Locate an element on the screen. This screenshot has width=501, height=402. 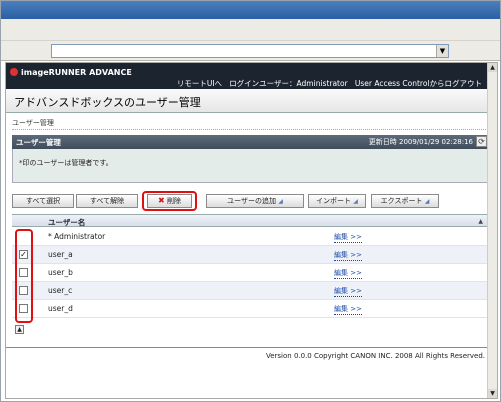
checkbox-highlight-box is located at coordinates (24, 276).